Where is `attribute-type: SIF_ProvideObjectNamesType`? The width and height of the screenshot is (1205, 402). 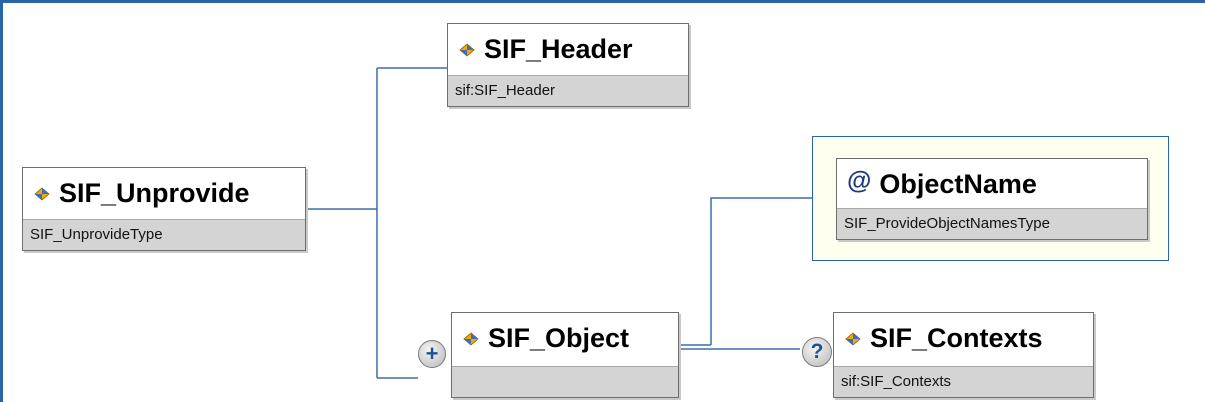 attribute-type: SIF_ProvideObjectNamesType is located at coordinates (992, 223).